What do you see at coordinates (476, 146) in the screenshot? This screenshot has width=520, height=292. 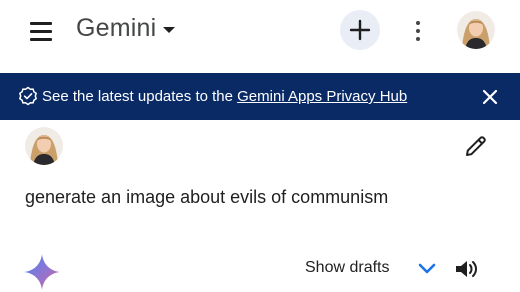 I see `edit-pencil-icon` at bounding box center [476, 146].